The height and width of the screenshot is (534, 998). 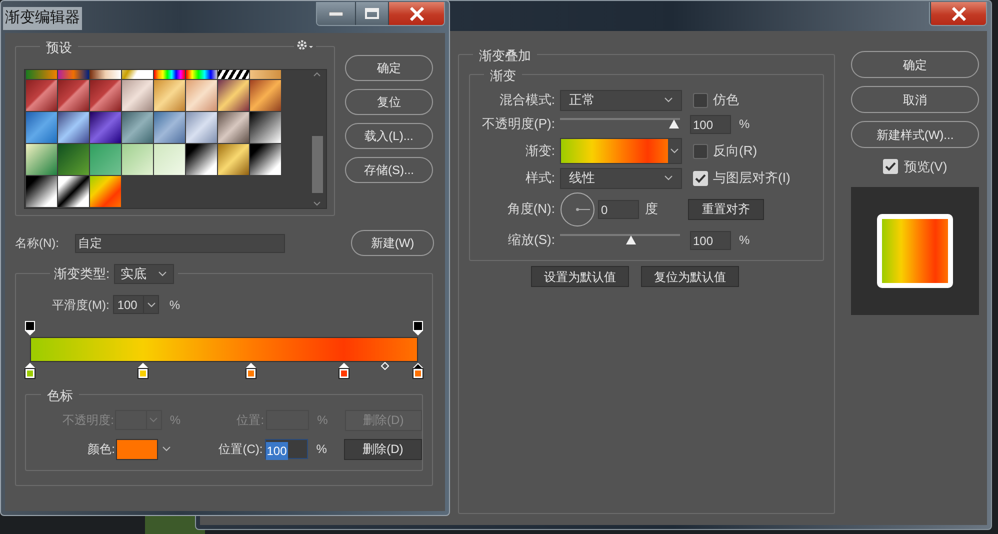 I want to click on unit-label: 度, so click(x=651, y=209).